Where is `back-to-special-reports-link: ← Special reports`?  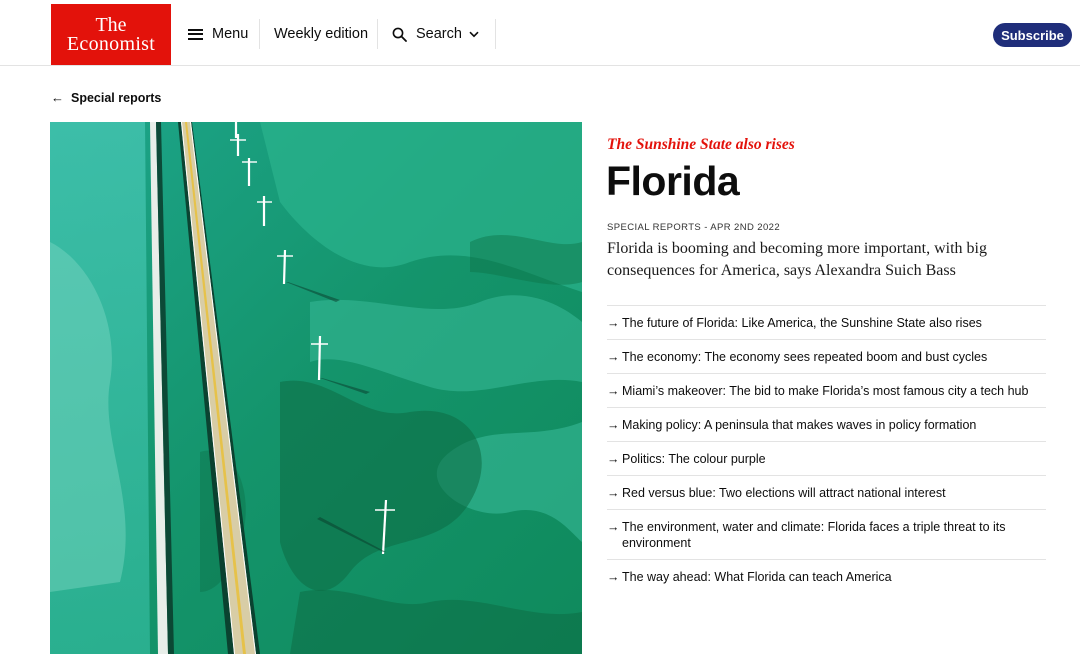
back-to-special-reports-link: ← Special reports is located at coordinates (106, 97).